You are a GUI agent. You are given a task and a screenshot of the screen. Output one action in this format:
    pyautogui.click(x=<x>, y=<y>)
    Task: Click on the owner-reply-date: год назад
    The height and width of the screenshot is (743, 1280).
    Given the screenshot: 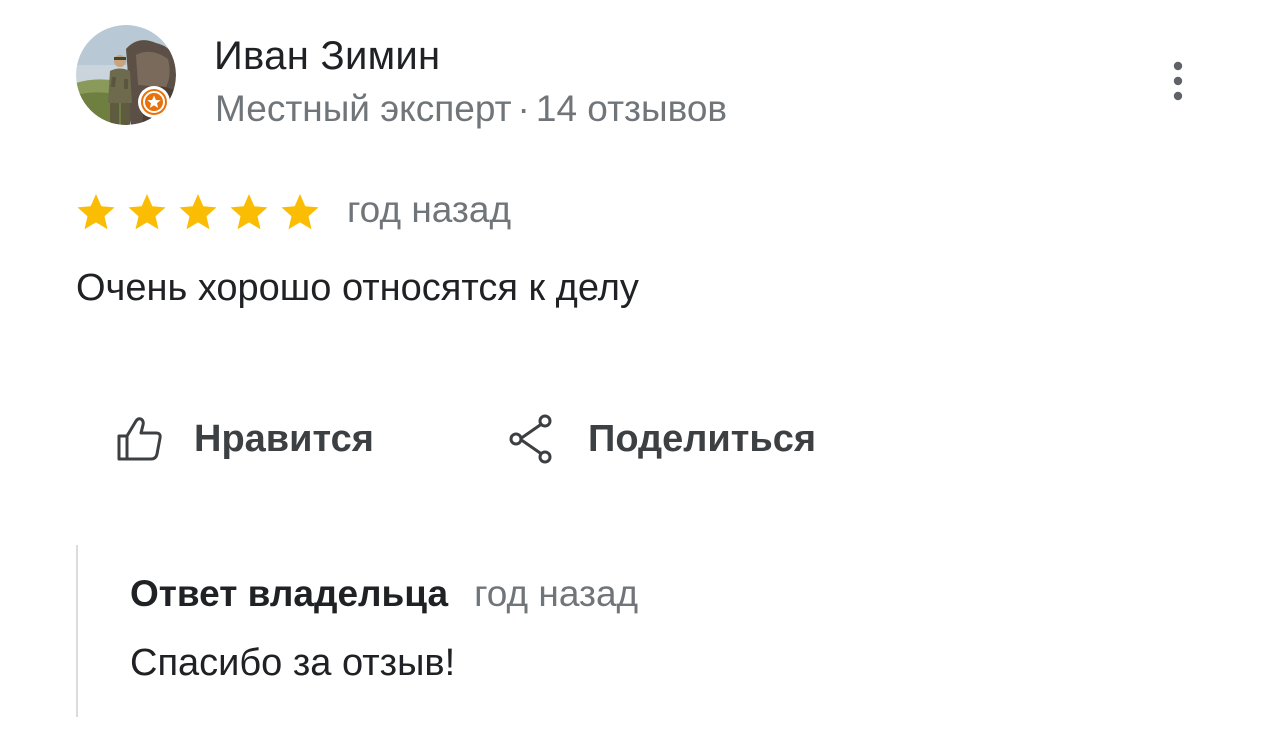 What is the action you would take?
    pyautogui.click(x=556, y=593)
    